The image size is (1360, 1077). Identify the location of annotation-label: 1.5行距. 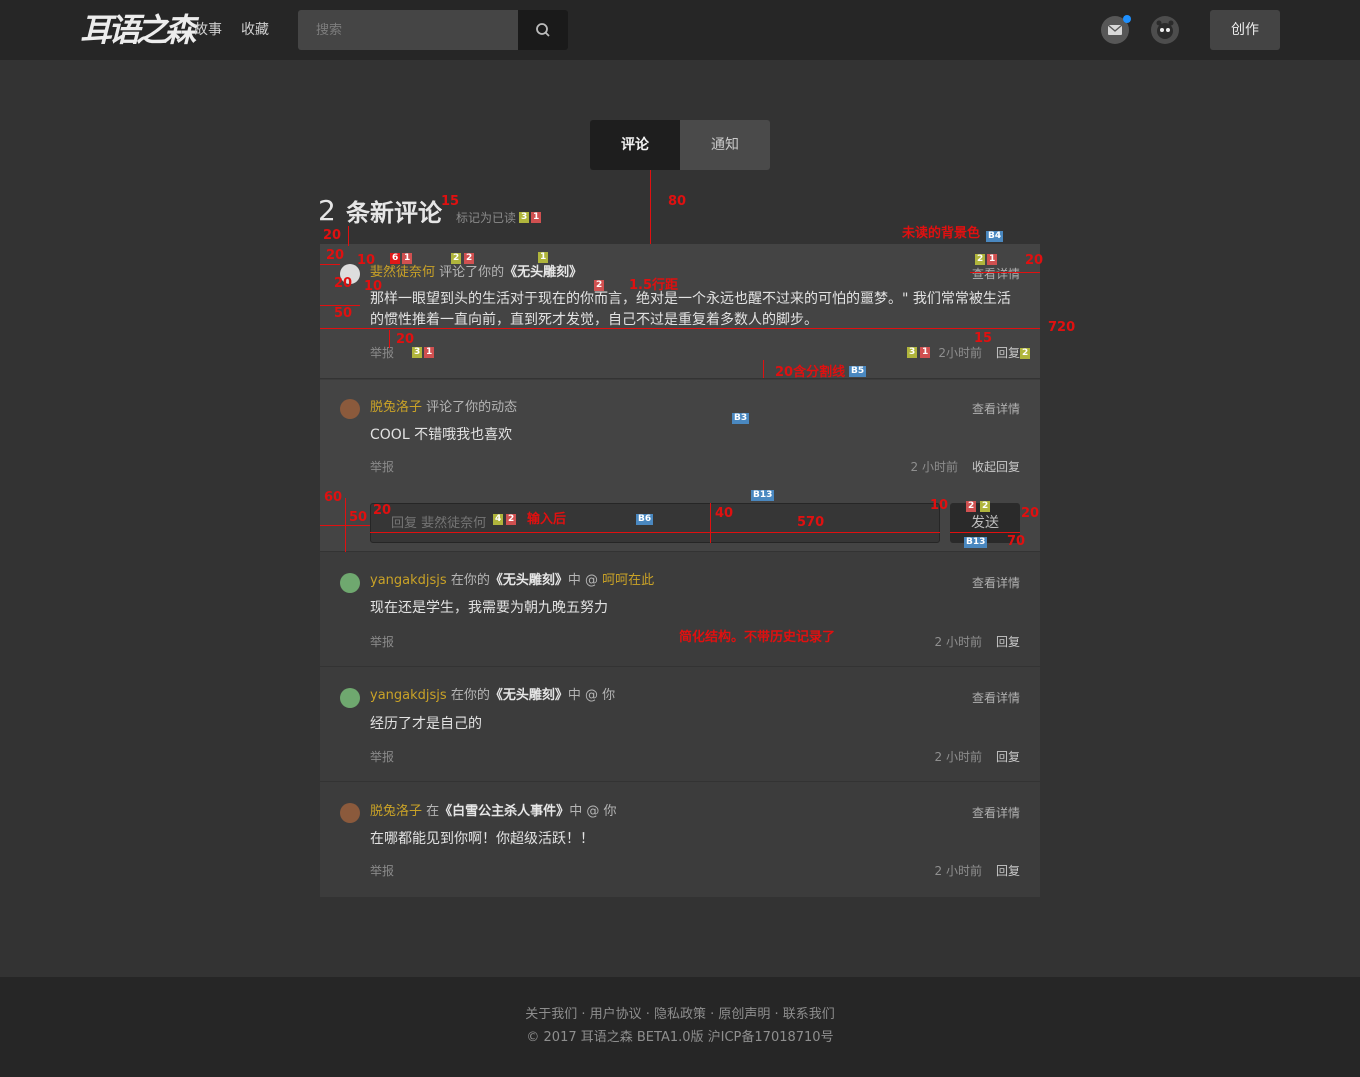
(654, 285).